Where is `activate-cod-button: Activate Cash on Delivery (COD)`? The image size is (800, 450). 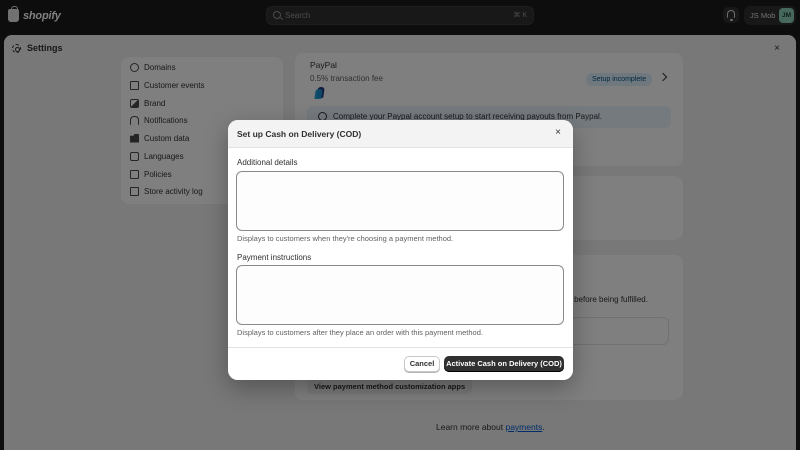
activate-cod-button: Activate Cash on Delivery (COD) is located at coordinates (504, 364).